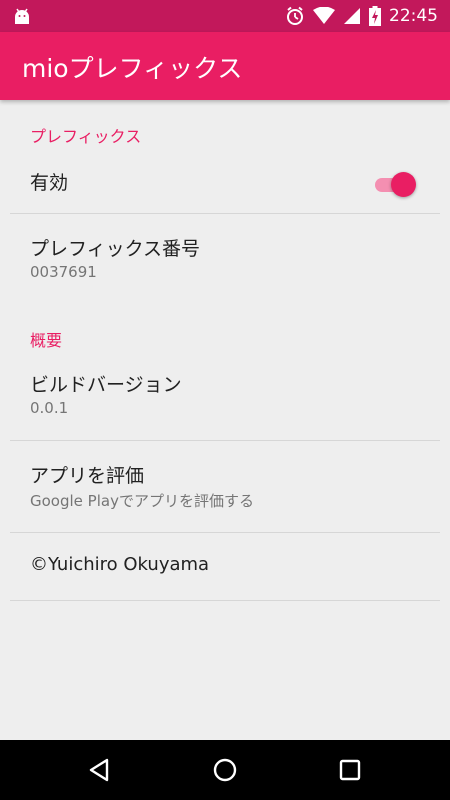 The height and width of the screenshot is (800, 450). Describe the element at coordinates (225, 250) in the screenshot. I see `setting-prefix-number: プレフィックス番号 0037691` at that location.